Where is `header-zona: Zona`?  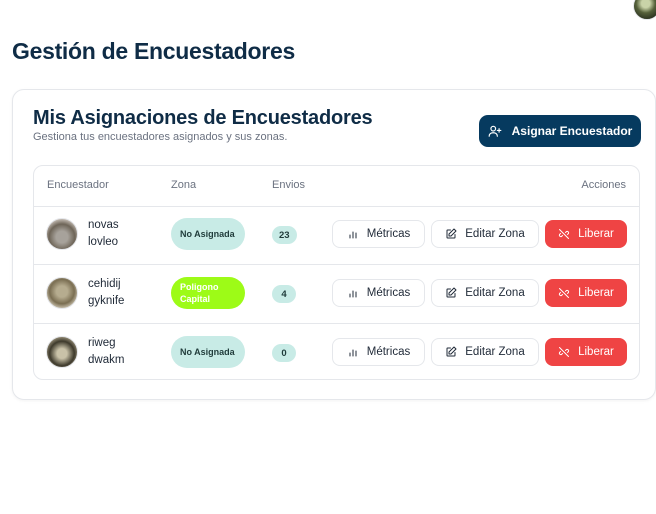 header-zona: Zona is located at coordinates (184, 185).